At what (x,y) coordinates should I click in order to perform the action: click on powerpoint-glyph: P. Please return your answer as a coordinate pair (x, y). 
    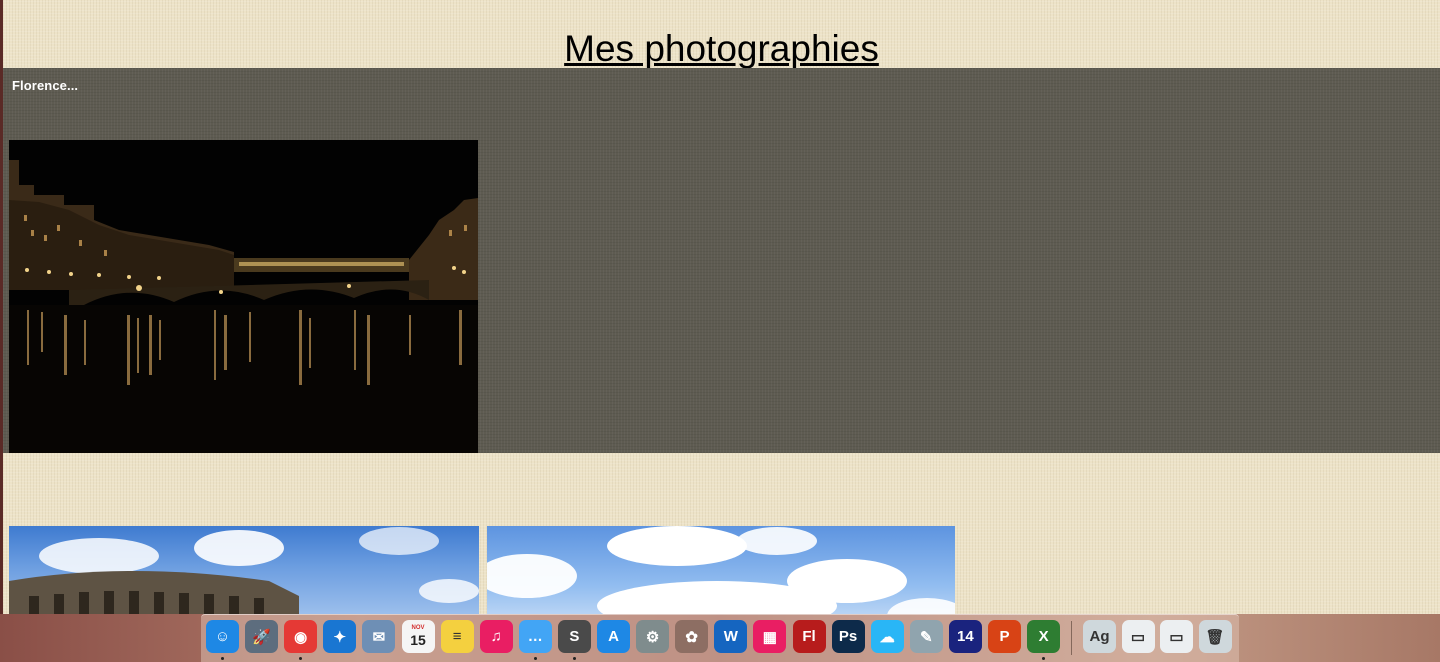
    Looking at the image, I should click on (1004, 636).